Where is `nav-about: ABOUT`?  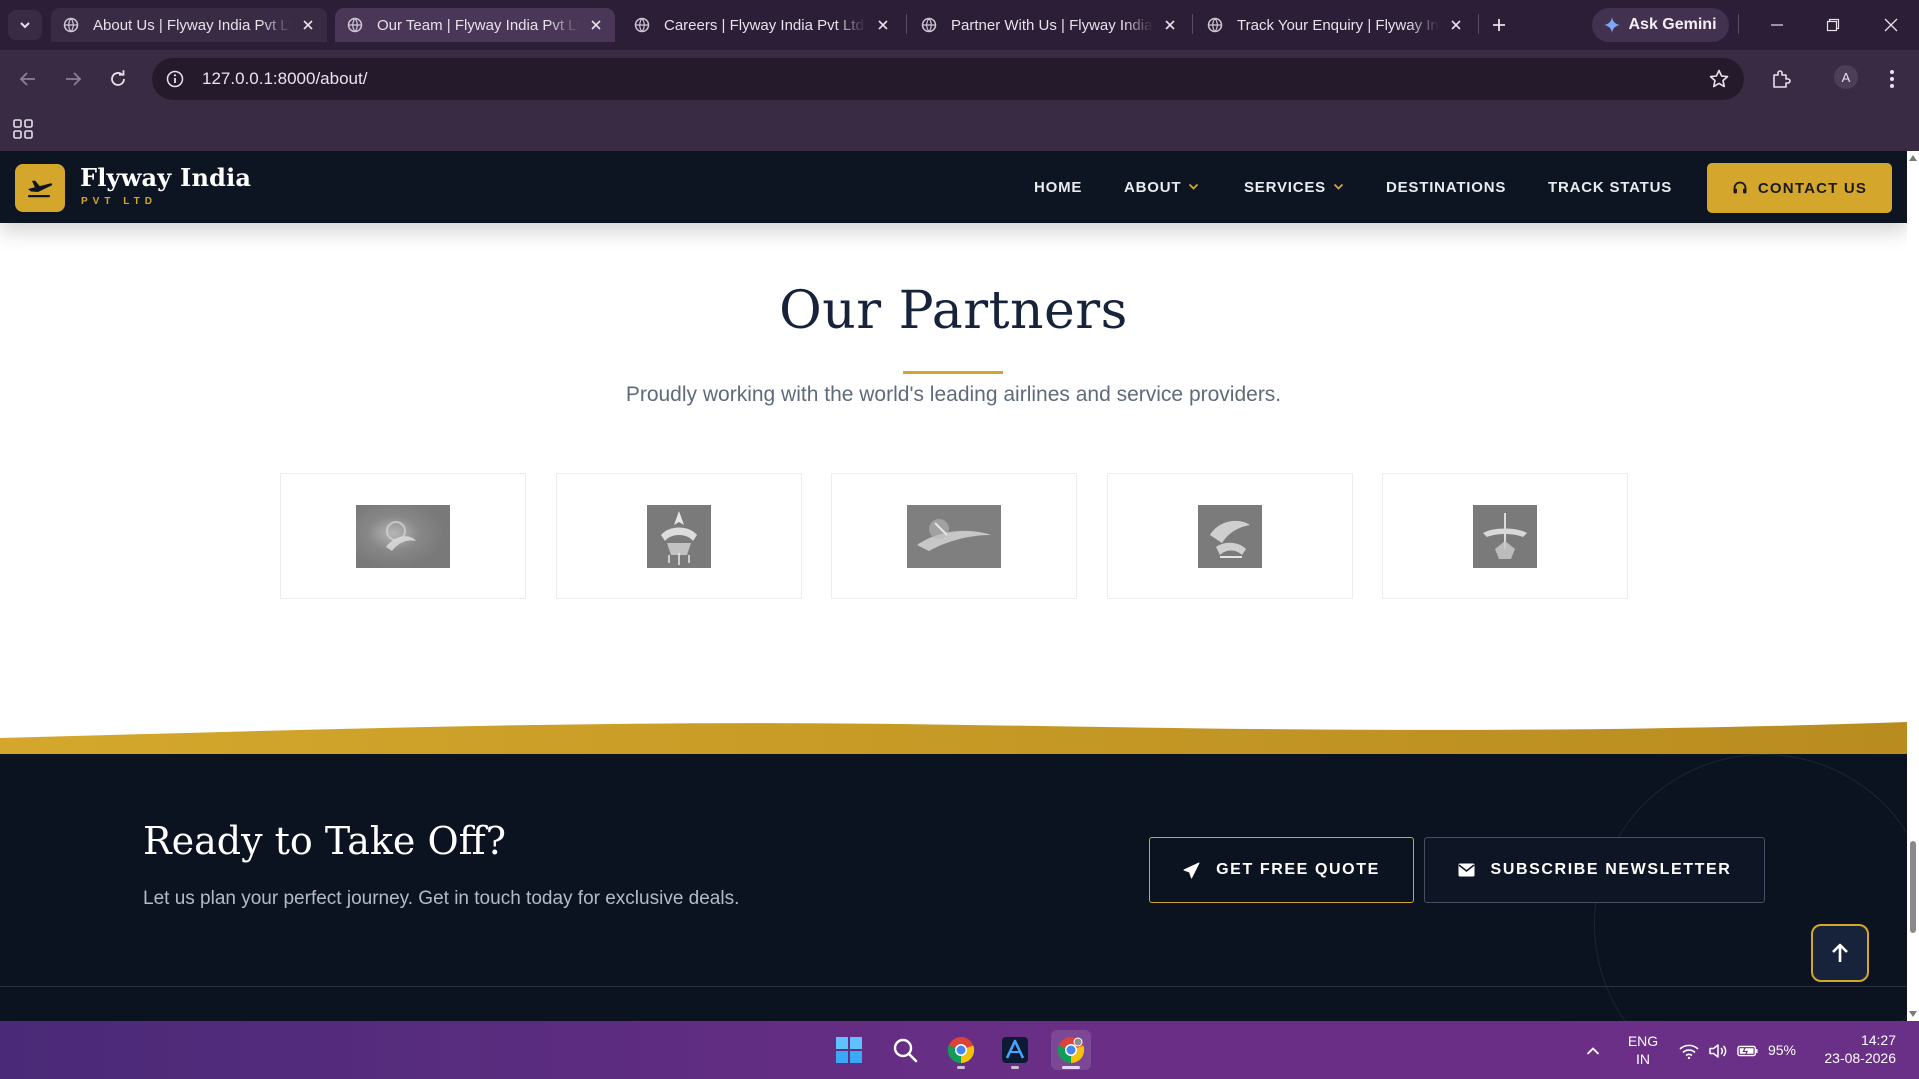 nav-about: ABOUT is located at coordinates (1161, 187).